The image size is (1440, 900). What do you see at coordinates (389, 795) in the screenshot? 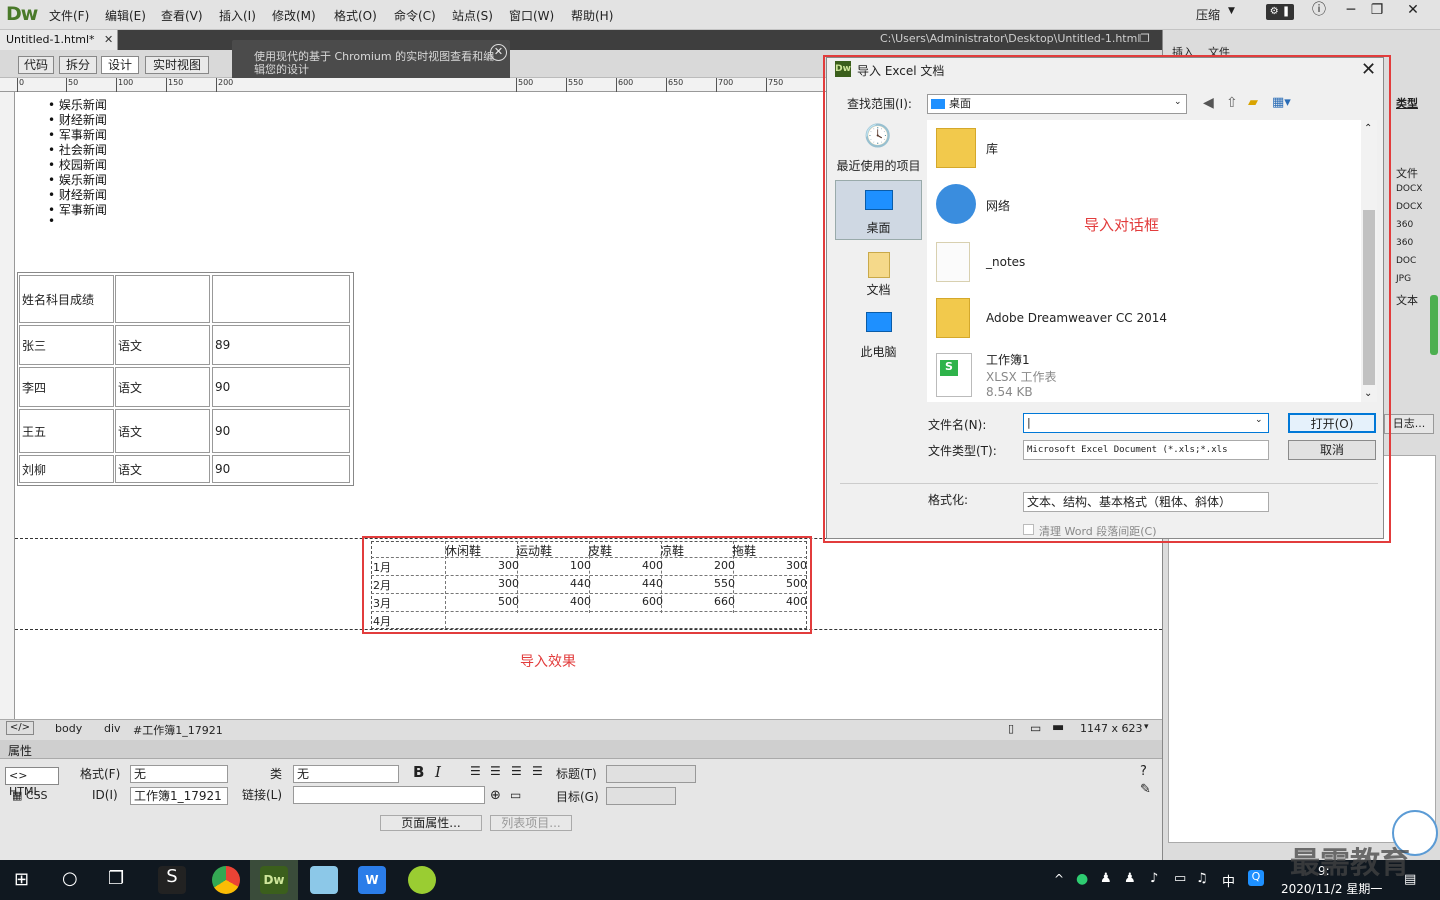
I see `link-input` at bounding box center [389, 795].